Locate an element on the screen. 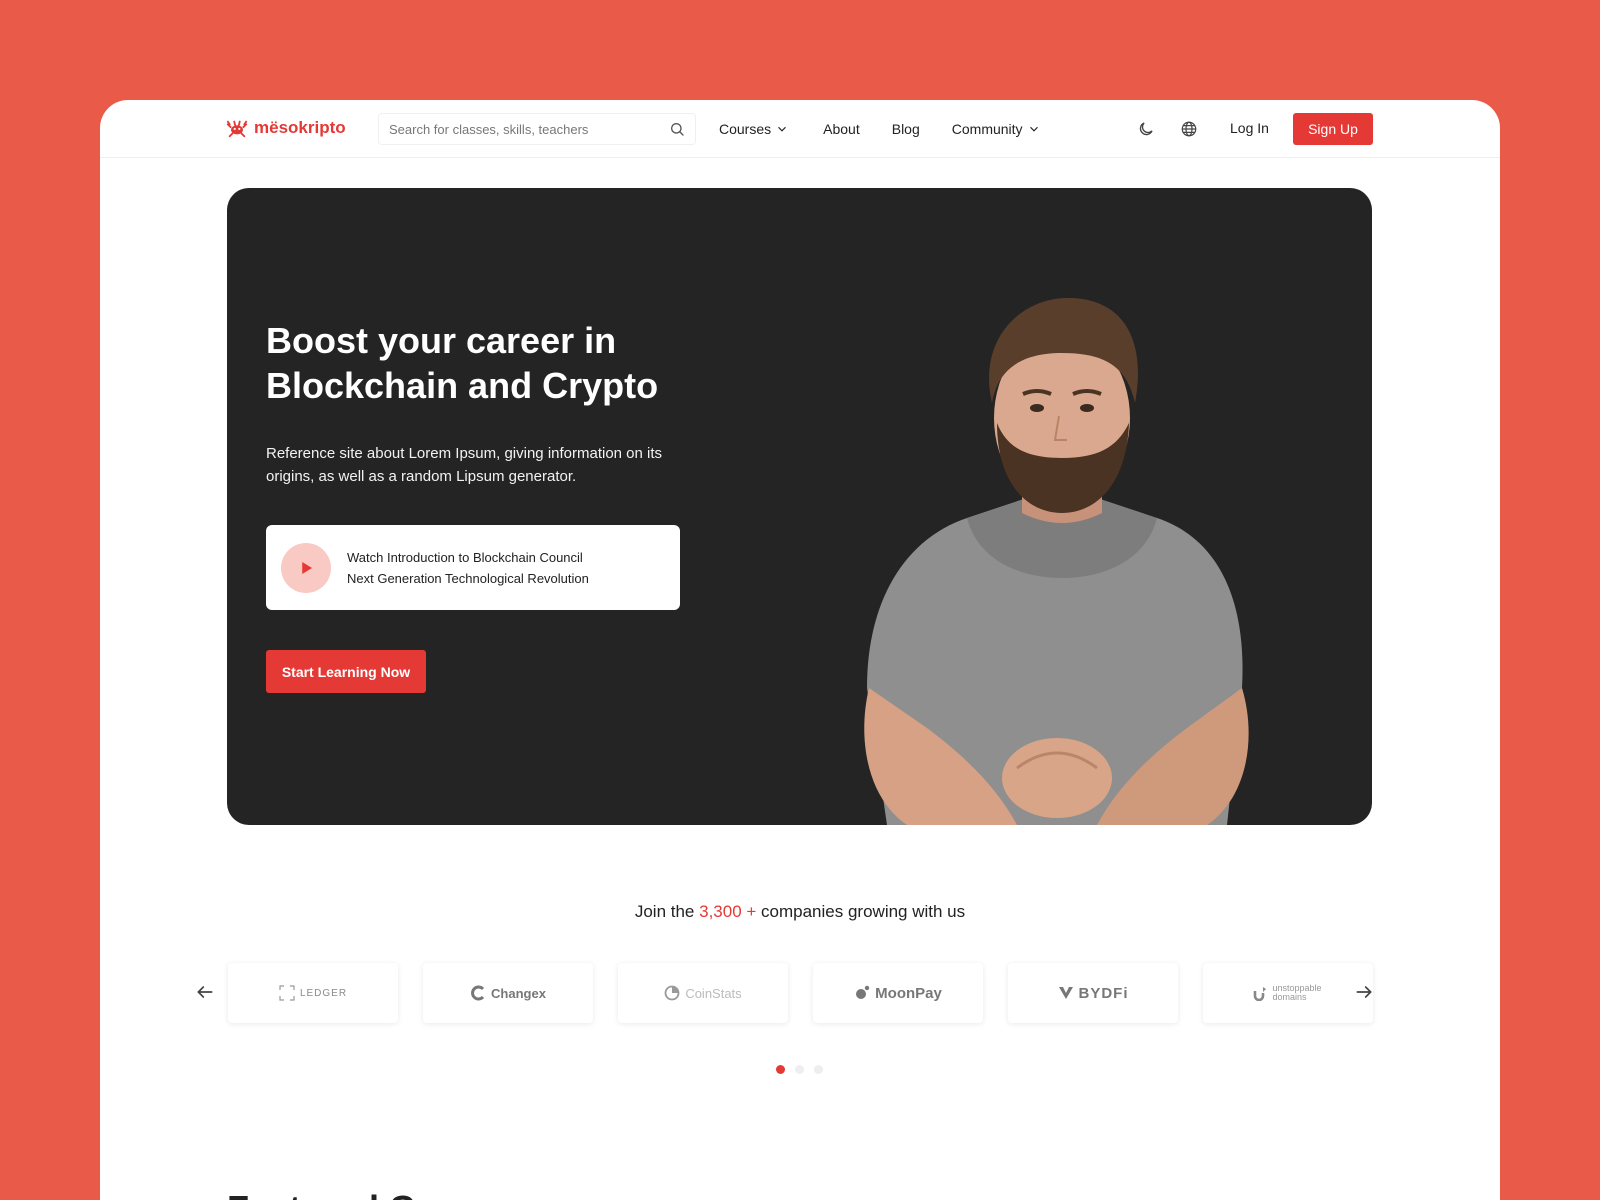 The image size is (1600, 1200). arrow-right-icon is located at coordinates (1364, 992).